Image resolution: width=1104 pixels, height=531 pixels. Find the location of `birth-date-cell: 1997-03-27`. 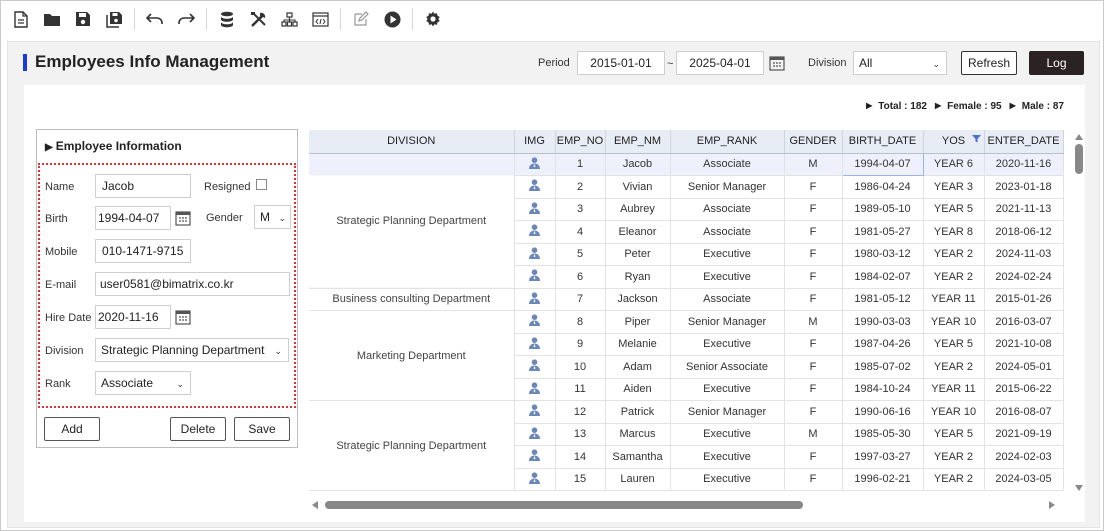

birth-date-cell: 1997-03-27 is located at coordinates (883, 457).